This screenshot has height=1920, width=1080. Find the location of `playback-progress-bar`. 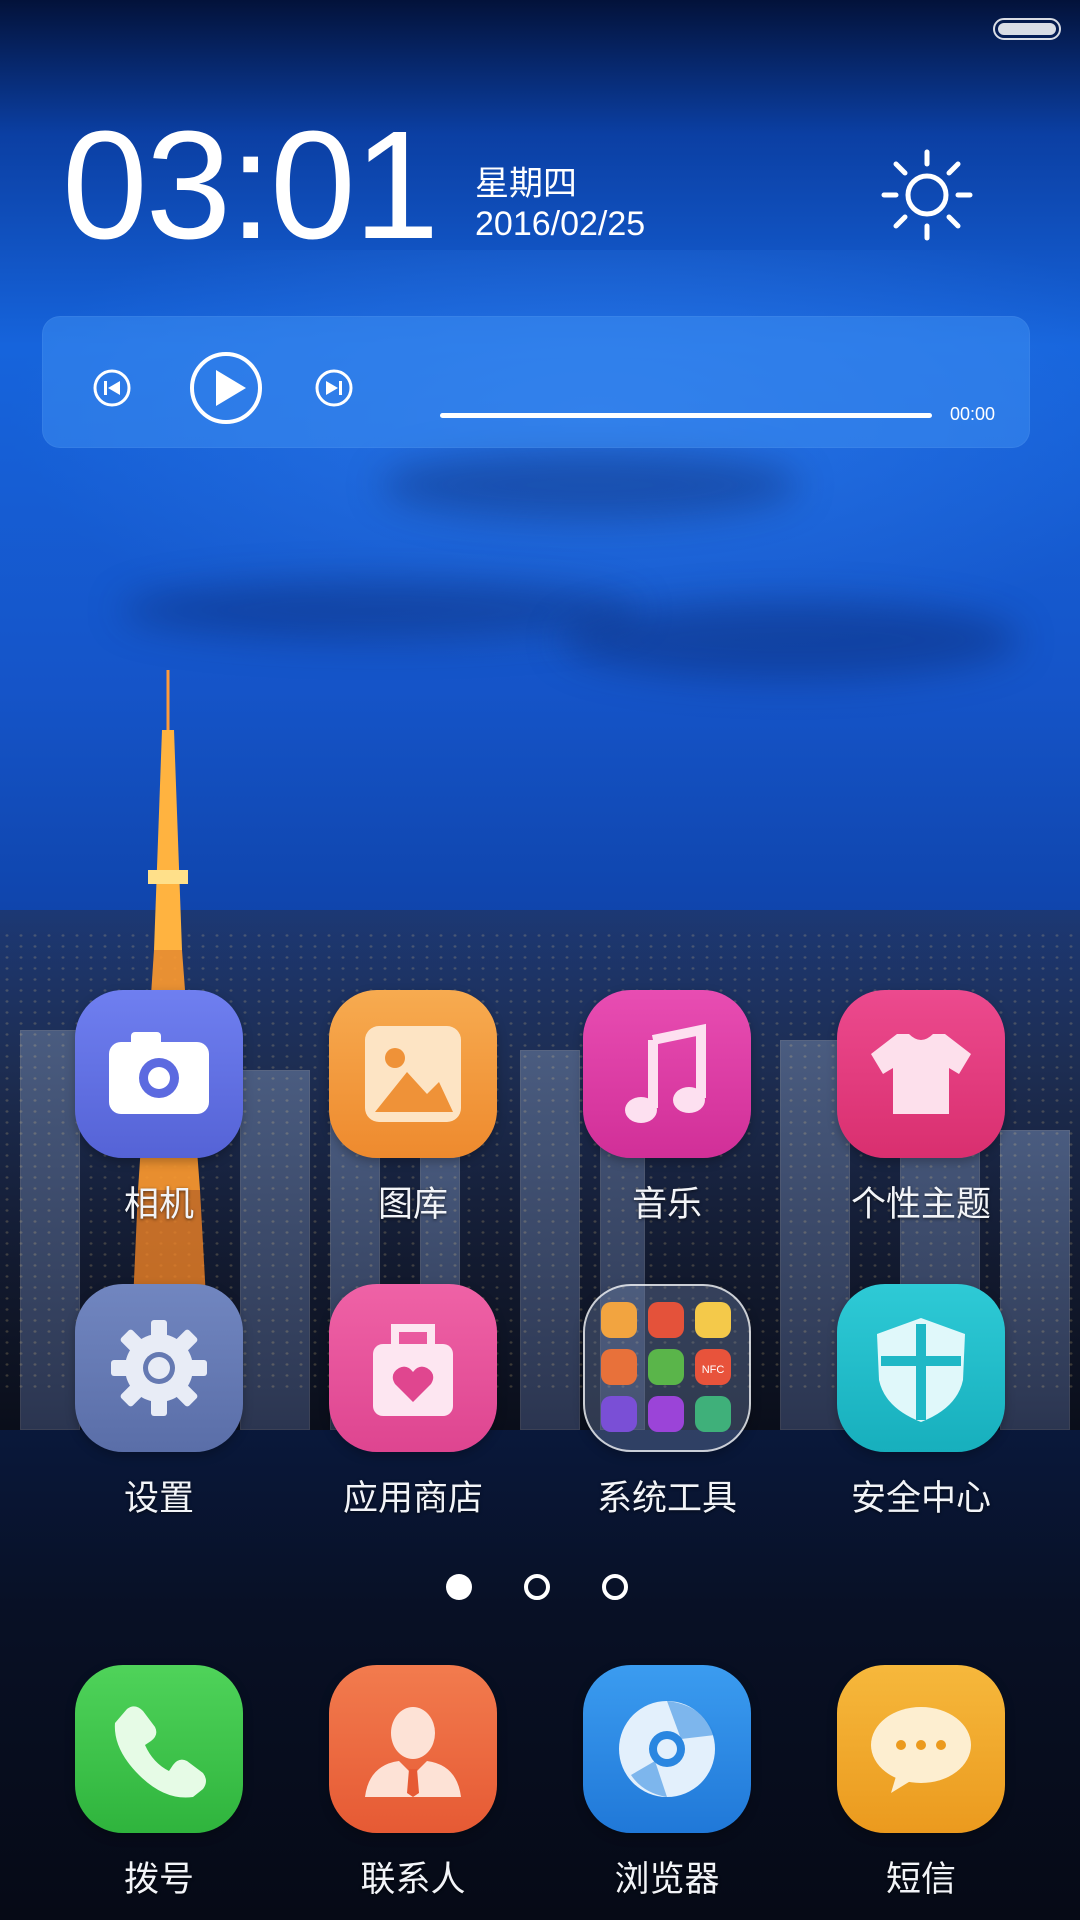

playback-progress-bar is located at coordinates (686, 415).